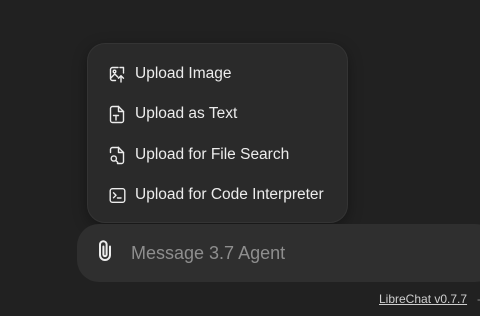 The image size is (480, 316). What do you see at coordinates (117, 114) in the screenshot?
I see `file-text-icon` at bounding box center [117, 114].